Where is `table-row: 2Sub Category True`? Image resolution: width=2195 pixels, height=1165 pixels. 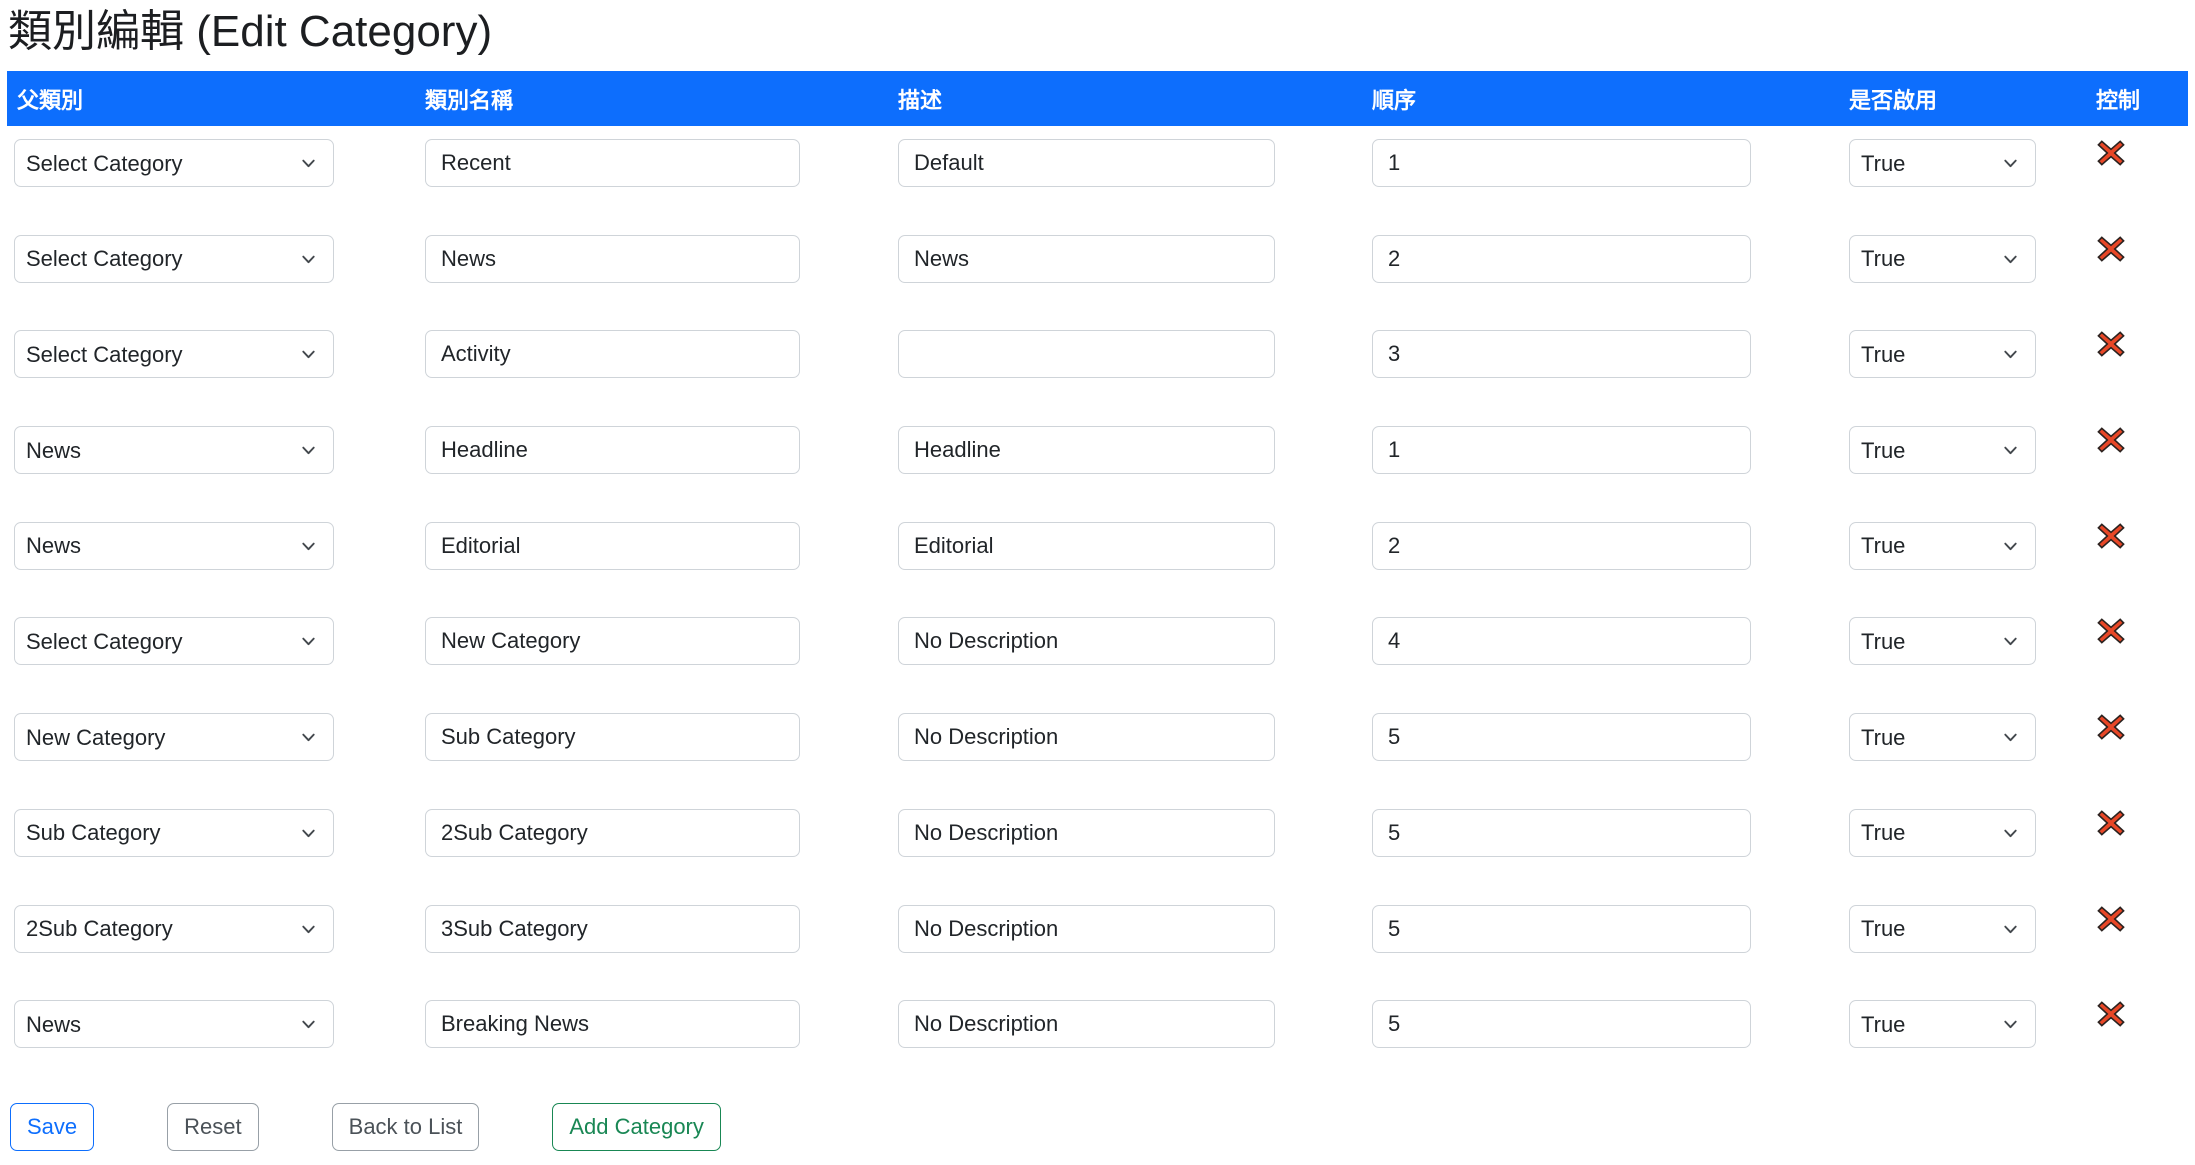 table-row: 2Sub Category True is located at coordinates (1097, 940).